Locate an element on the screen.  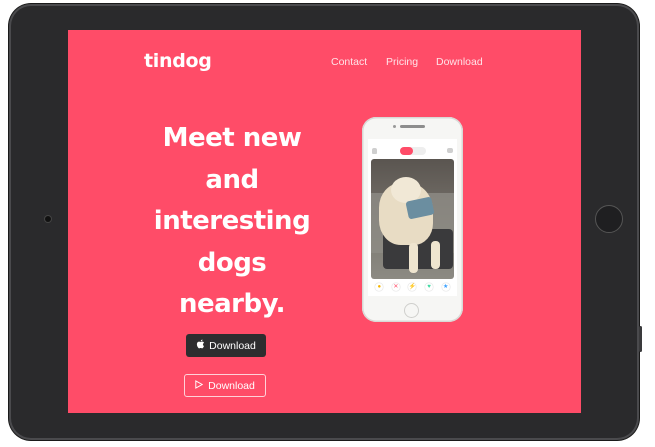
dog-photo is located at coordinates (412, 219).